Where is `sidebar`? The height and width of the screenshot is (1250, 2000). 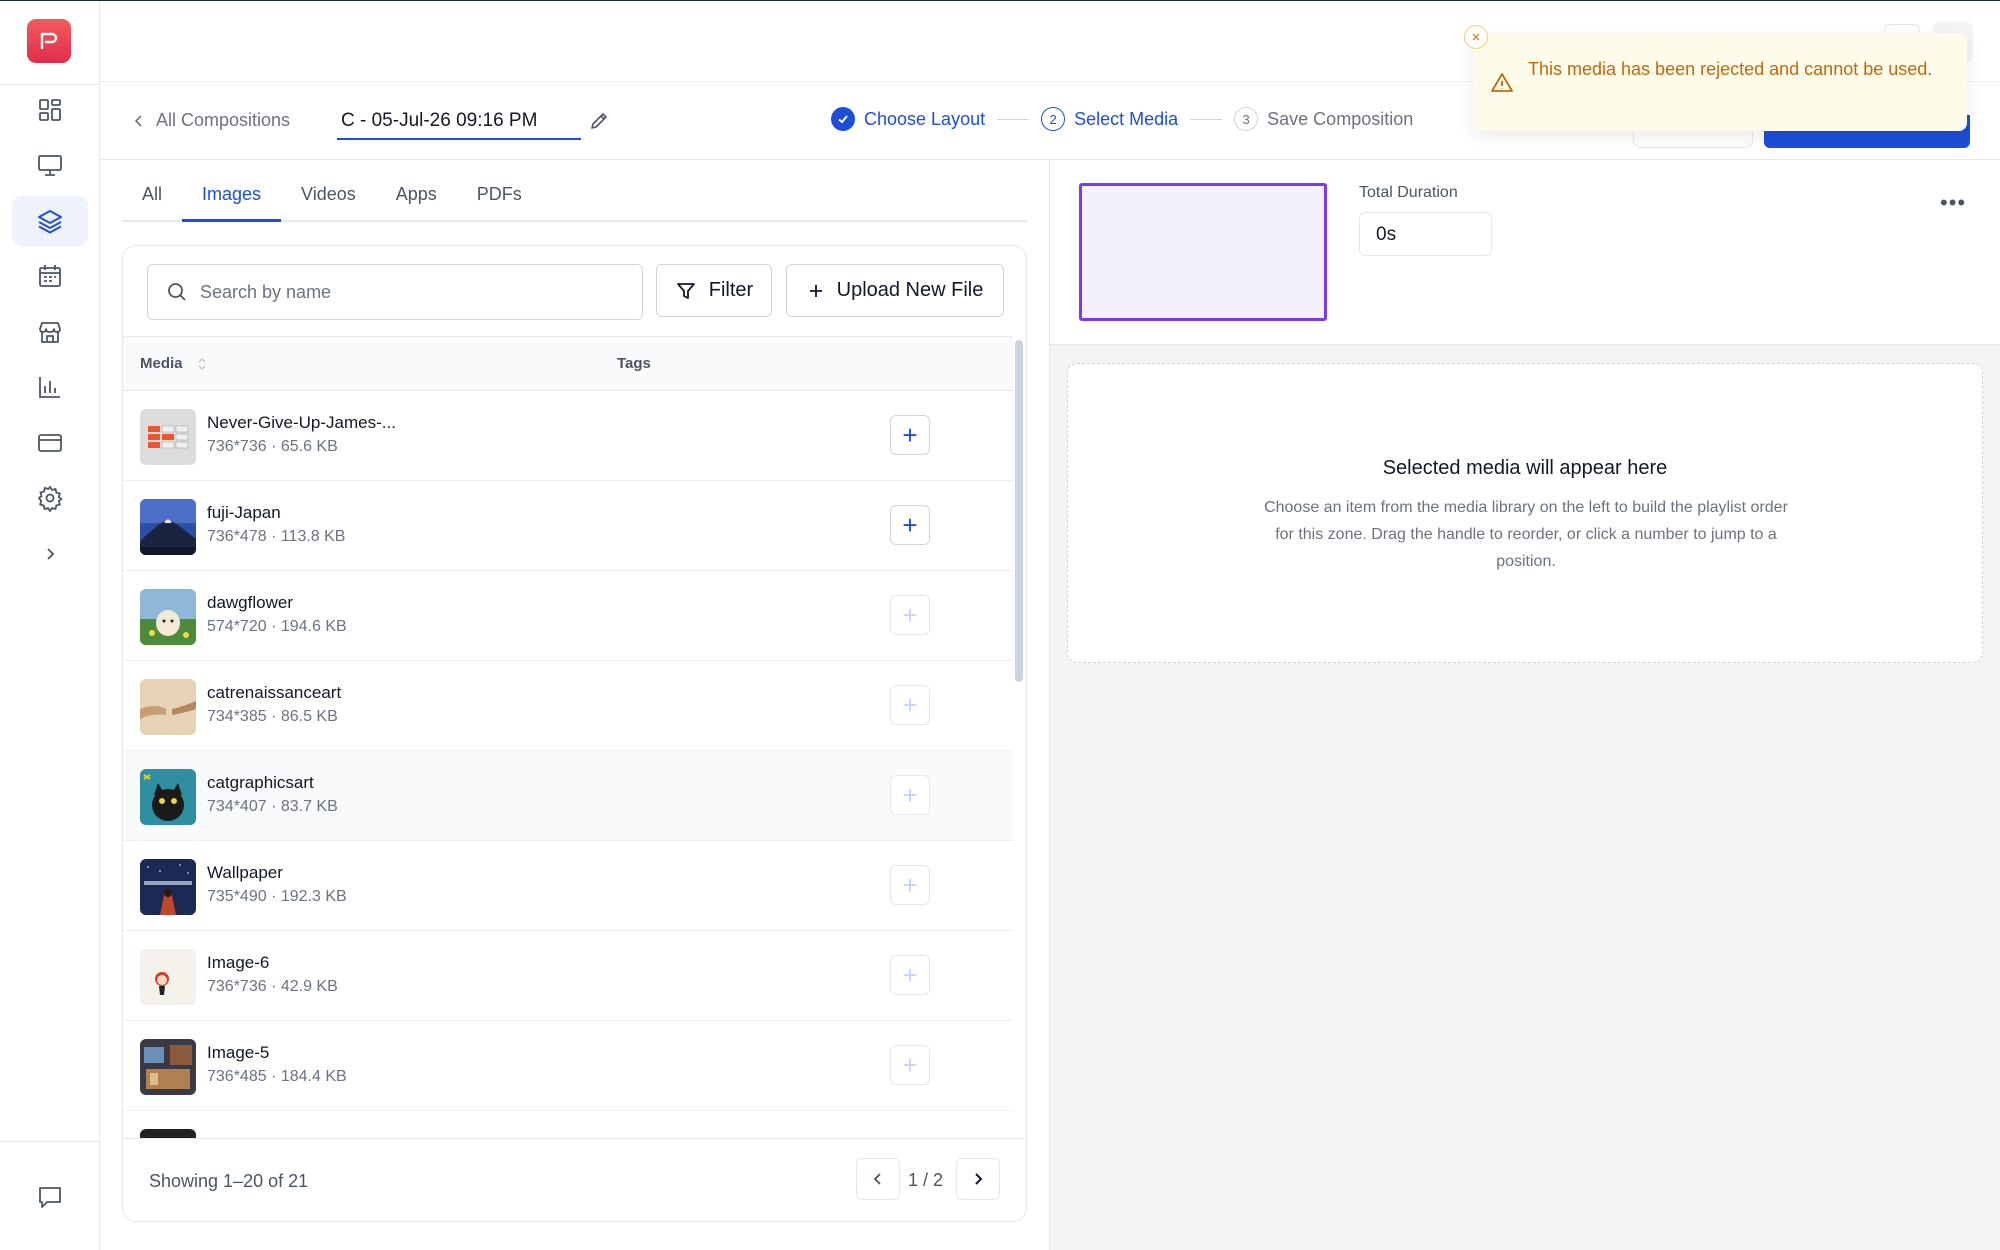
sidebar is located at coordinates (50, 625).